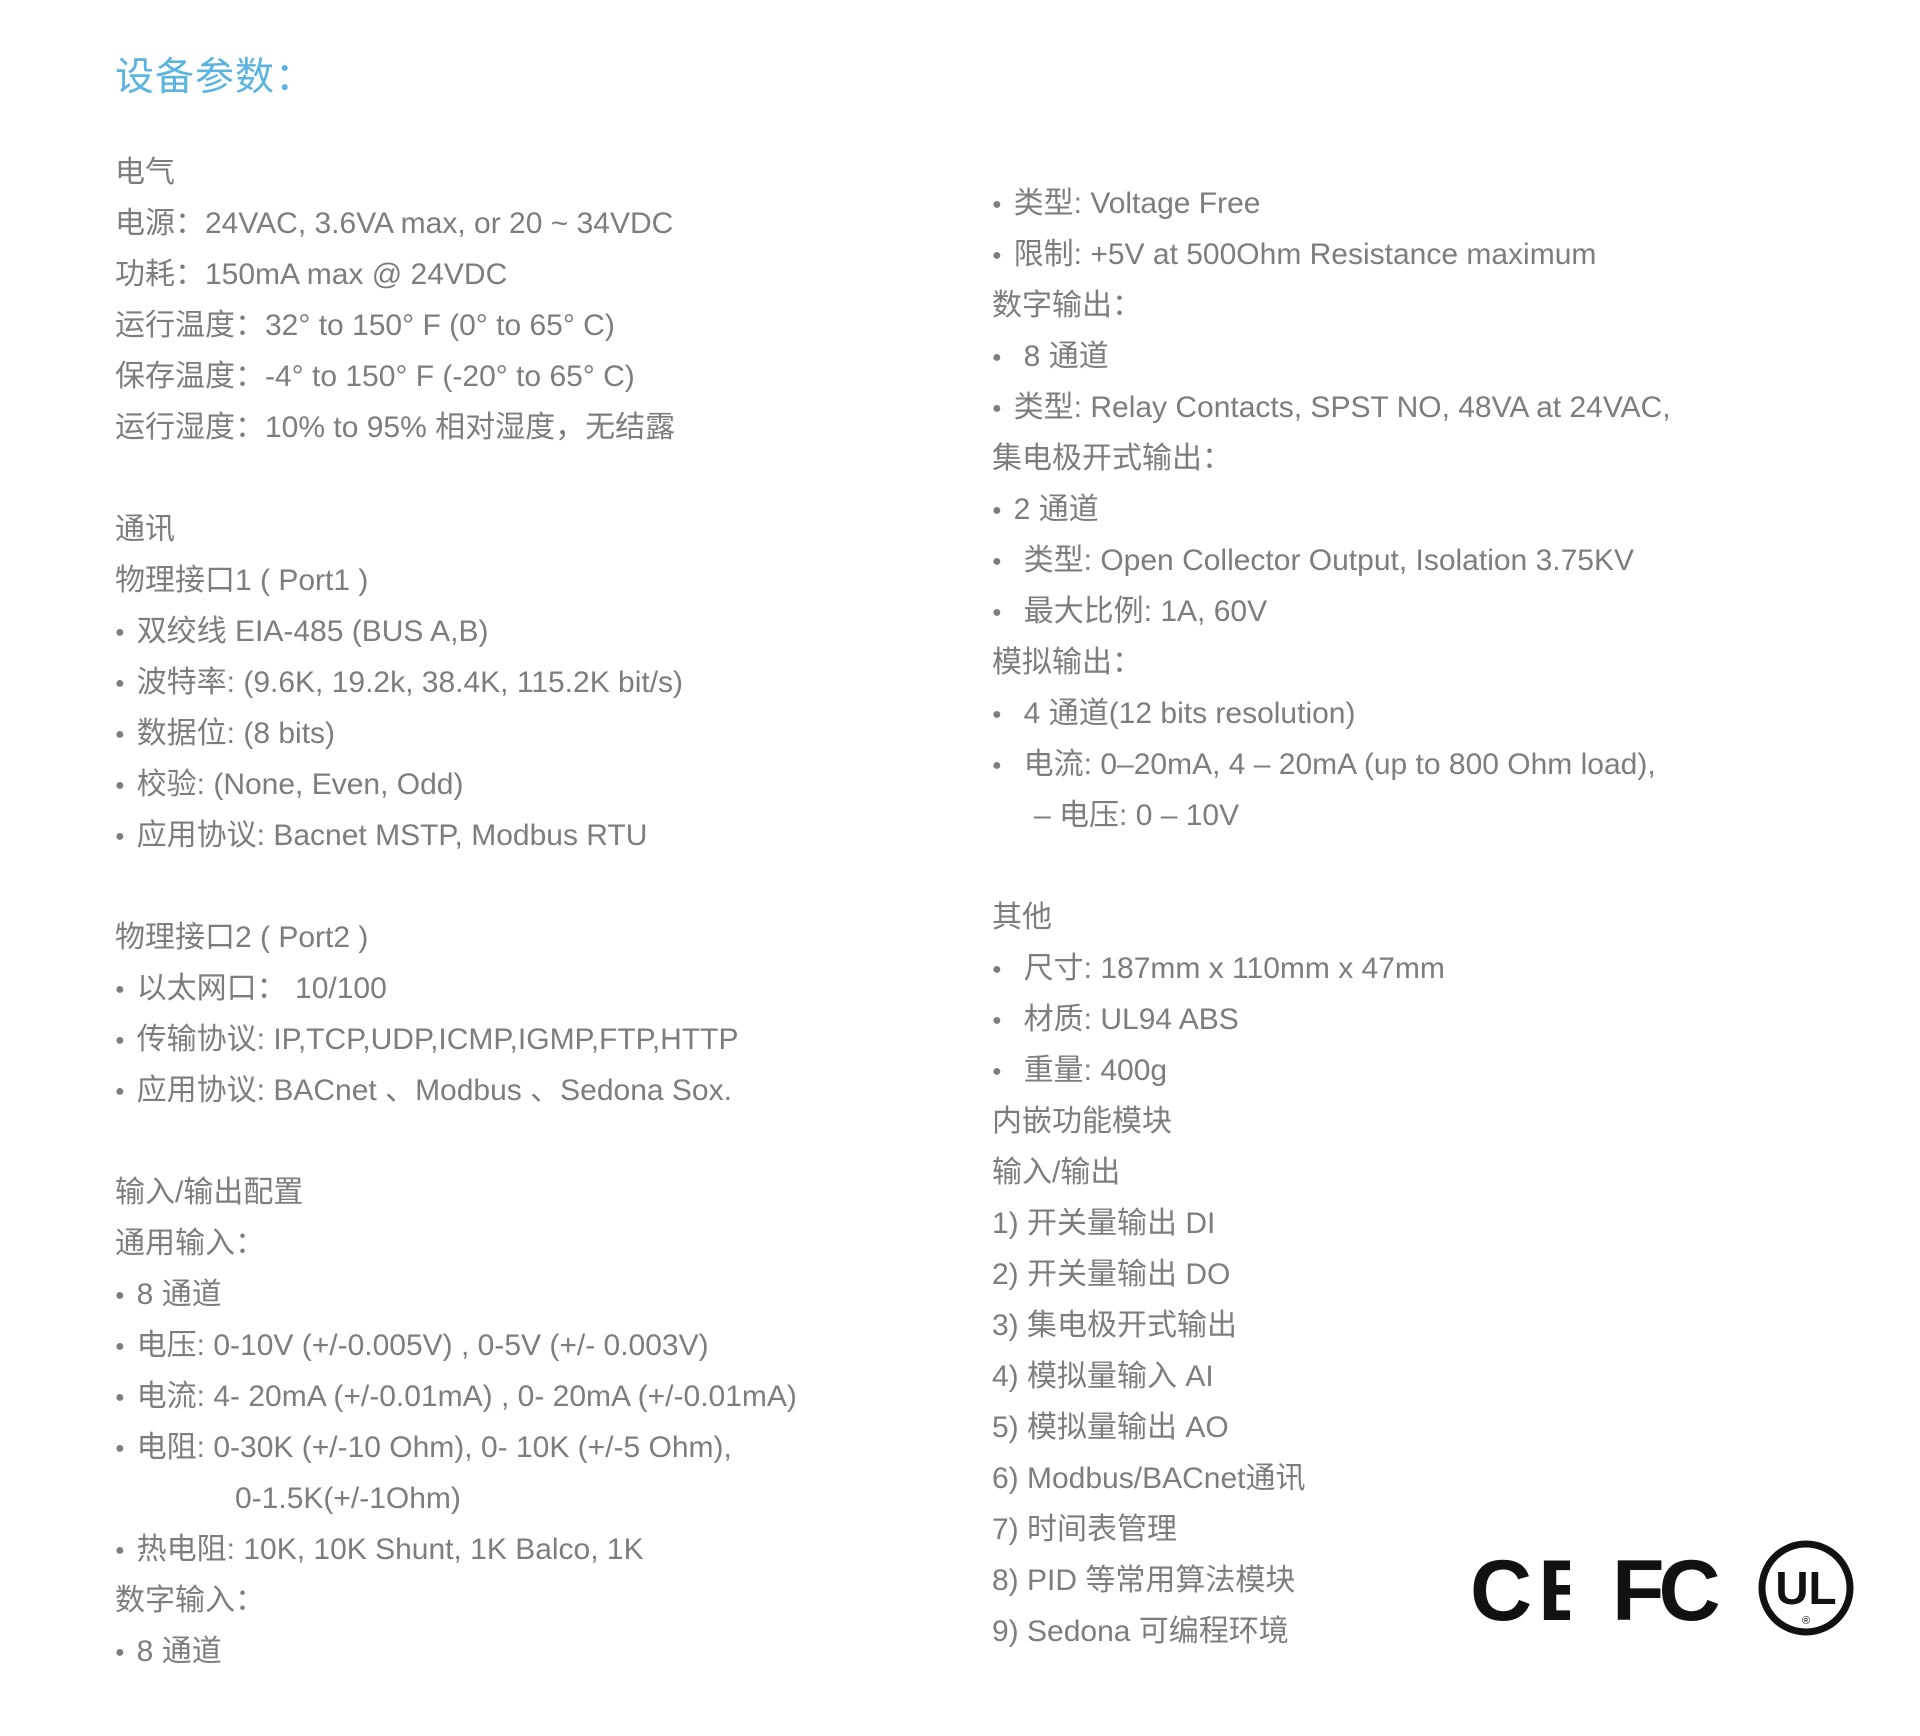  Describe the element at coordinates (1442, 713) in the screenshot. I see `spec-bullet-item: 4 通道(12 bits resolution)` at that location.